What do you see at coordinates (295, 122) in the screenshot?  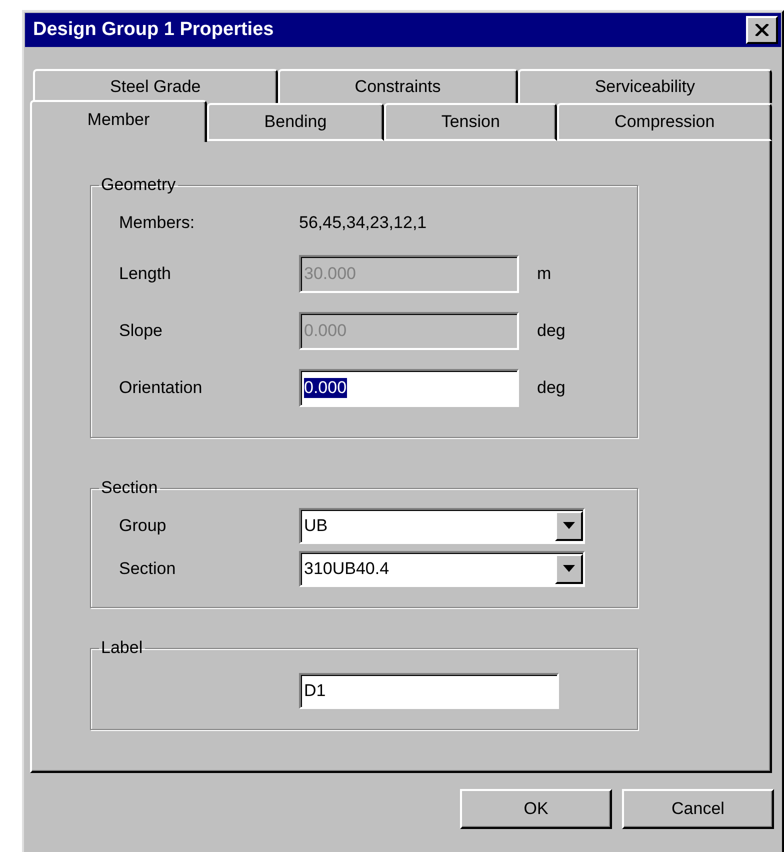 I see `tab: Bending` at bounding box center [295, 122].